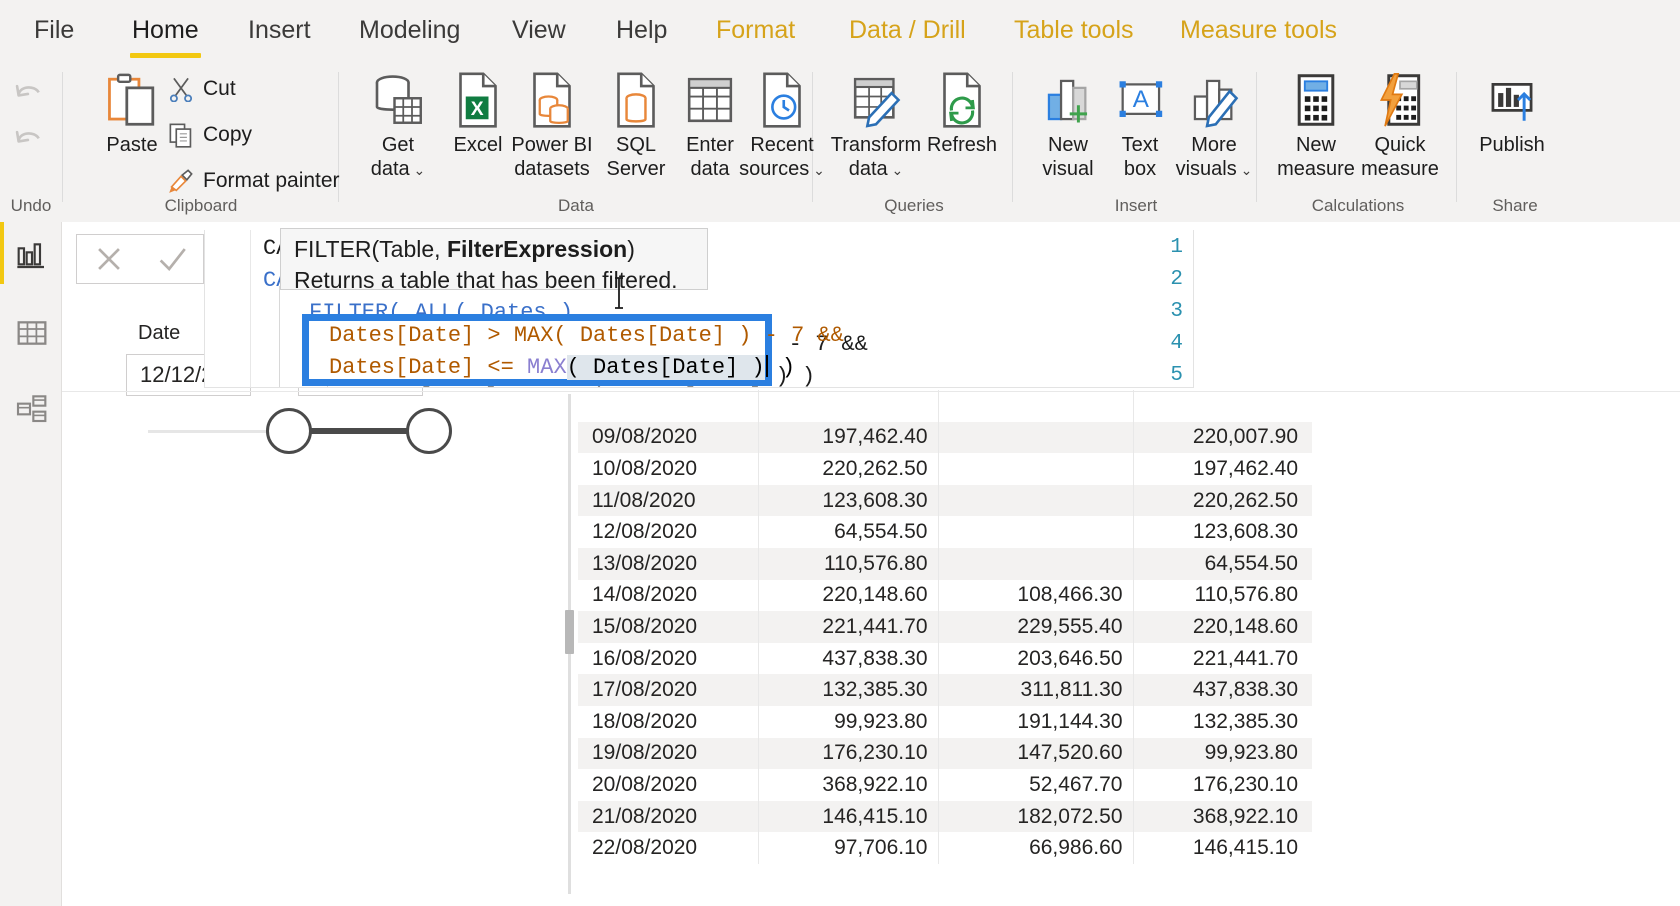  Describe the element at coordinates (1222, 848) in the screenshot. I see `table-cell-sales-pd: 146,415.10` at that location.